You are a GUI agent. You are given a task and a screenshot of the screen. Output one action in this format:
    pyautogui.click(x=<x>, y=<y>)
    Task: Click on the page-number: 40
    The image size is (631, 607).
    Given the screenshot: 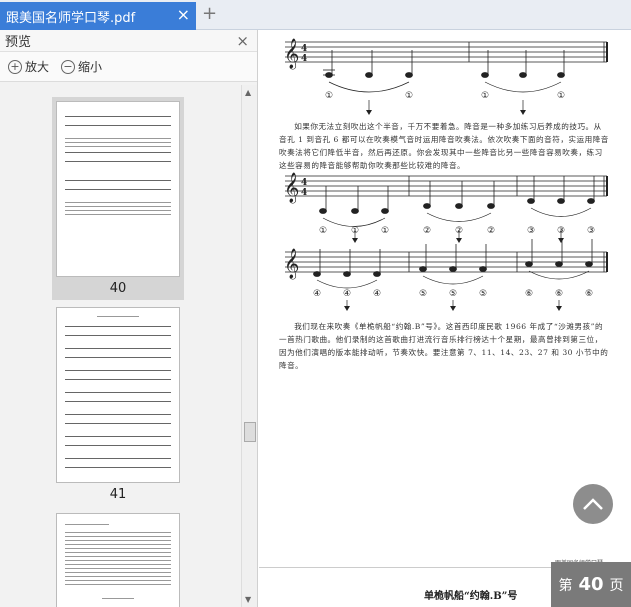 What is the action you would take?
    pyautogui.click(x=591, y=584)
    